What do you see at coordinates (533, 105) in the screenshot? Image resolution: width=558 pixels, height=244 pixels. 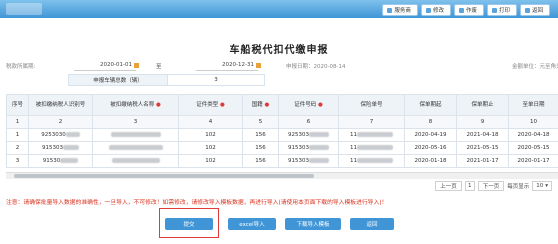 I see `col-header-date: 至单日期` at bounding box center [533, 105].